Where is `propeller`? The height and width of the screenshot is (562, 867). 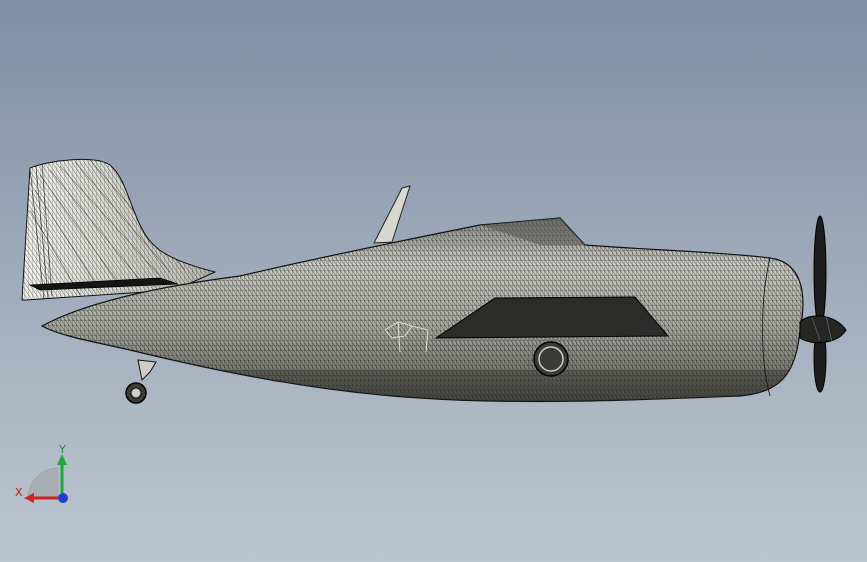 propeller is located at coordinates (823, 304).